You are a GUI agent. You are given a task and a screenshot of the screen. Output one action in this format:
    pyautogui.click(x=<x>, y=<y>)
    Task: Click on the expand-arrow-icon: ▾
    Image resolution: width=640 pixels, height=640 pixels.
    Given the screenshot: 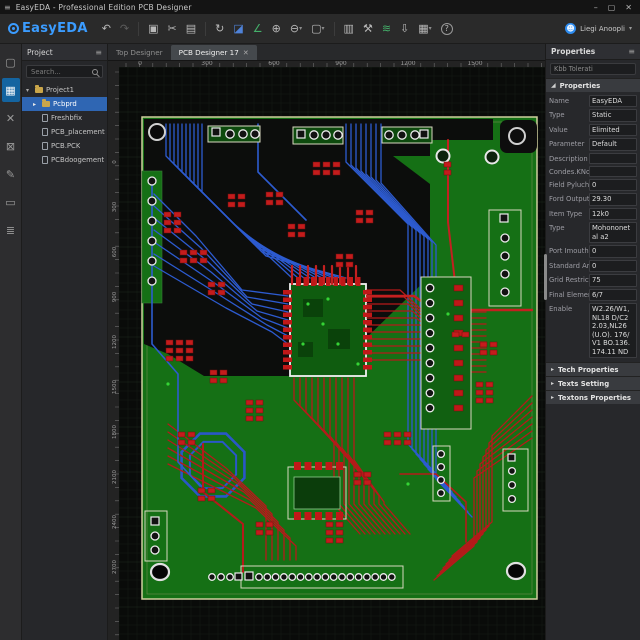 What is the action you would take?
    pyautogui.click(x=29, y=90)
    